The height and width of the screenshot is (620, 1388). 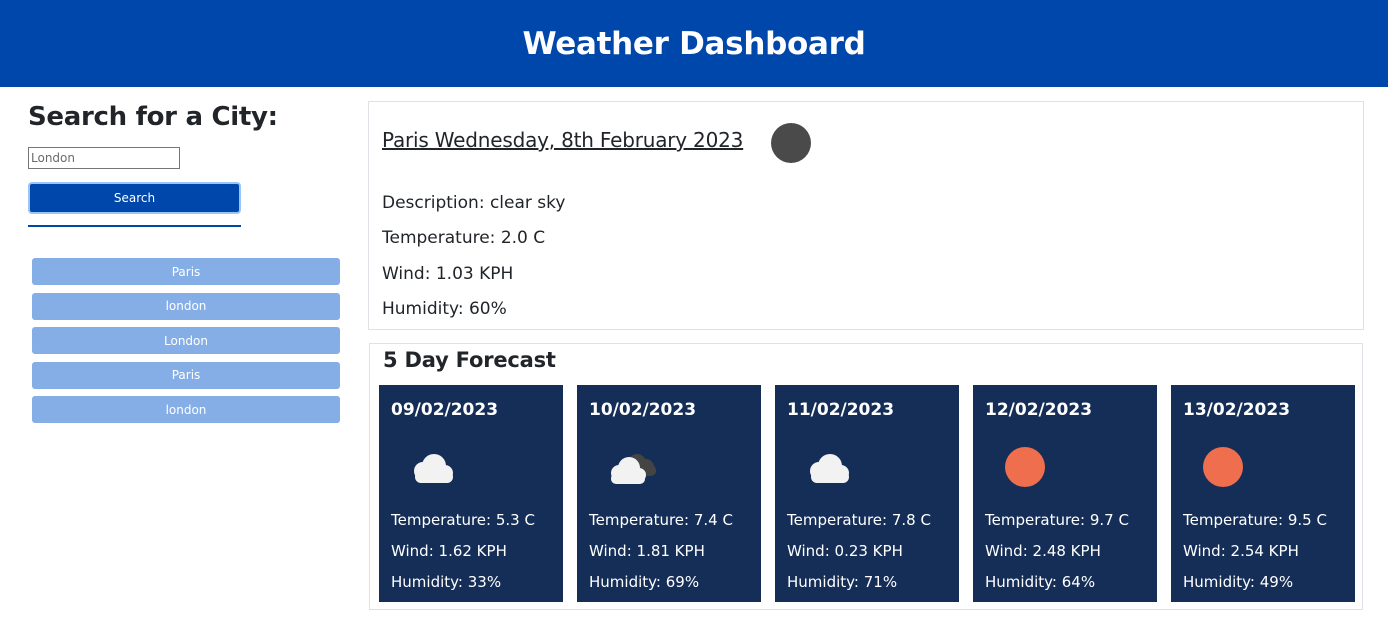 I want to click on forecast-temperature: Temperature: 7.8 C, so click(x=859, y=520).